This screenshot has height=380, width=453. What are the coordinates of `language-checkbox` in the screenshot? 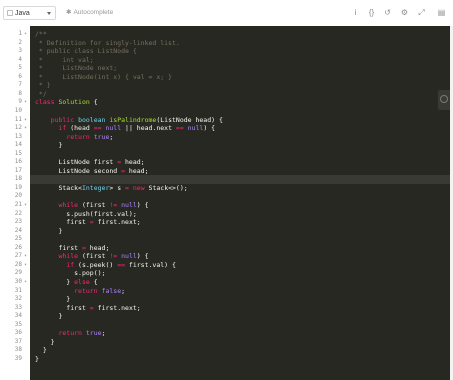 It's located at (10, 13).